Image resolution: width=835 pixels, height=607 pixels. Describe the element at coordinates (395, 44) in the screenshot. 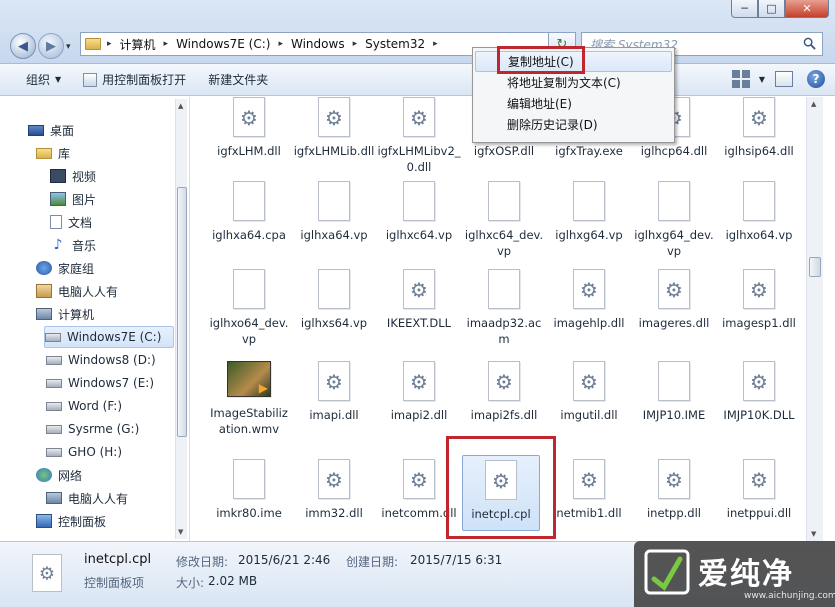

I see `breadcrumb-system32: System32` at that location.